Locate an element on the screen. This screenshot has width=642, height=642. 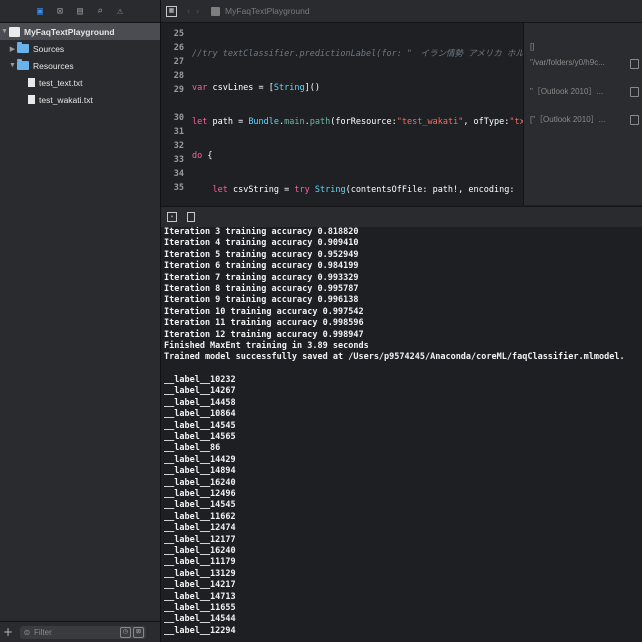
code-line: do { is located at coordinates (202, 156).